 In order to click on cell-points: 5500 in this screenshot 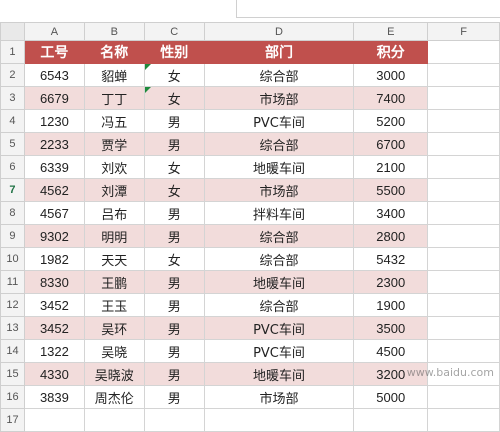, I will do `click(391, 190)`.